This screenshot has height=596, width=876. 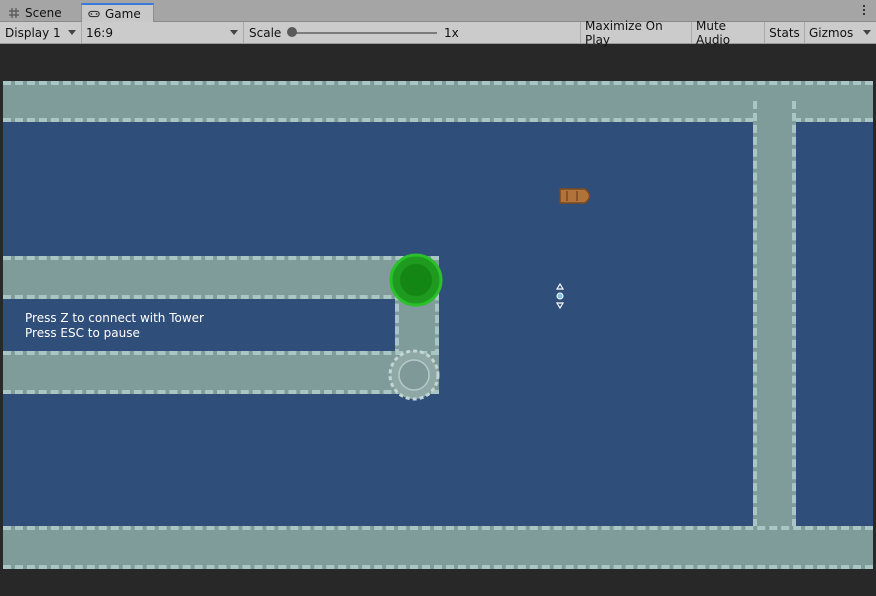 I want to click on tab-game: Game, so click(x=117, y=12).